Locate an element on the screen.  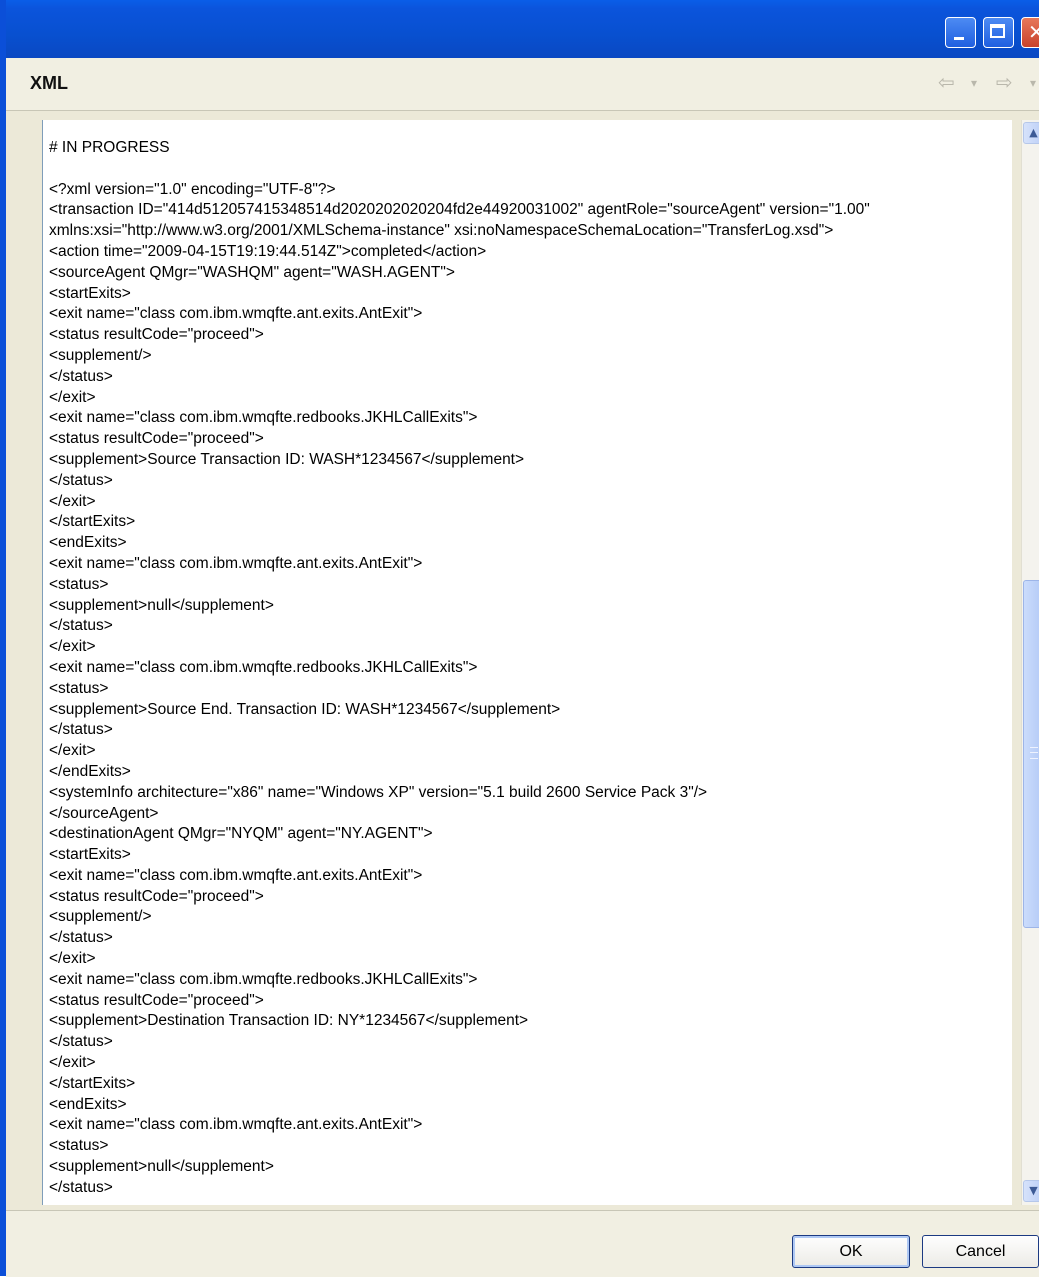
xml-line is located at coordinates (459, 169).